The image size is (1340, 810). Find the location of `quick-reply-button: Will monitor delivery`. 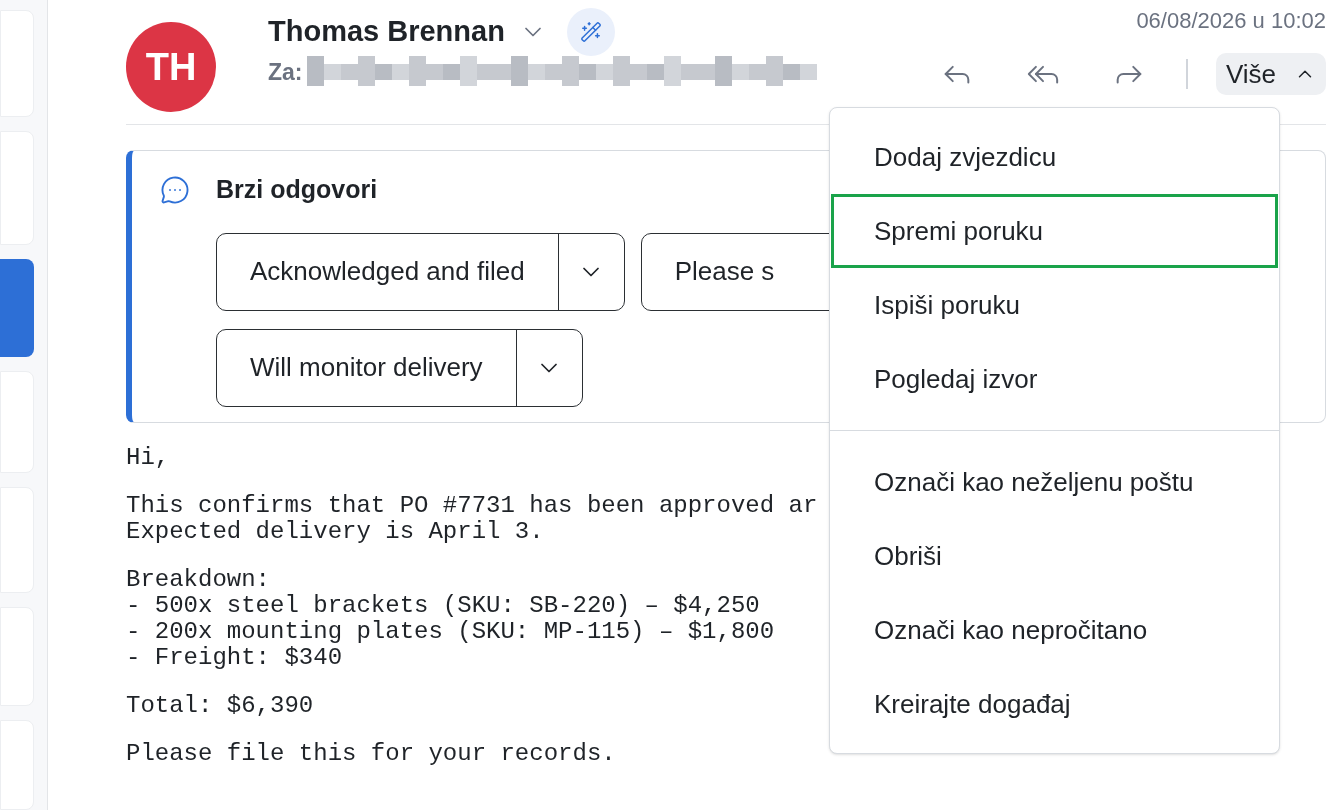

quick-reply-button: Will monitor delivery is located at coordinates (399, 367).